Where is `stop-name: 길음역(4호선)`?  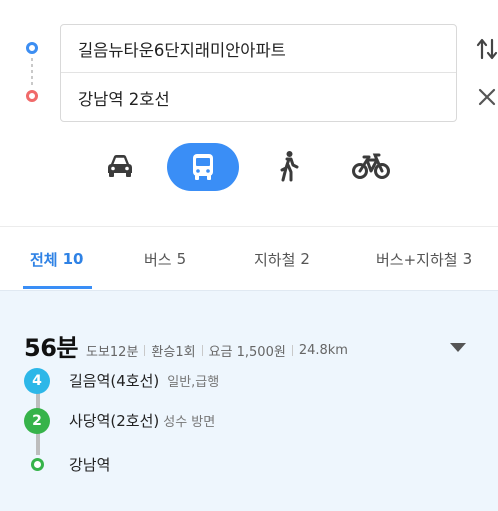 stop-name: 길음역(4호선) is located at coordinates (114, 381).